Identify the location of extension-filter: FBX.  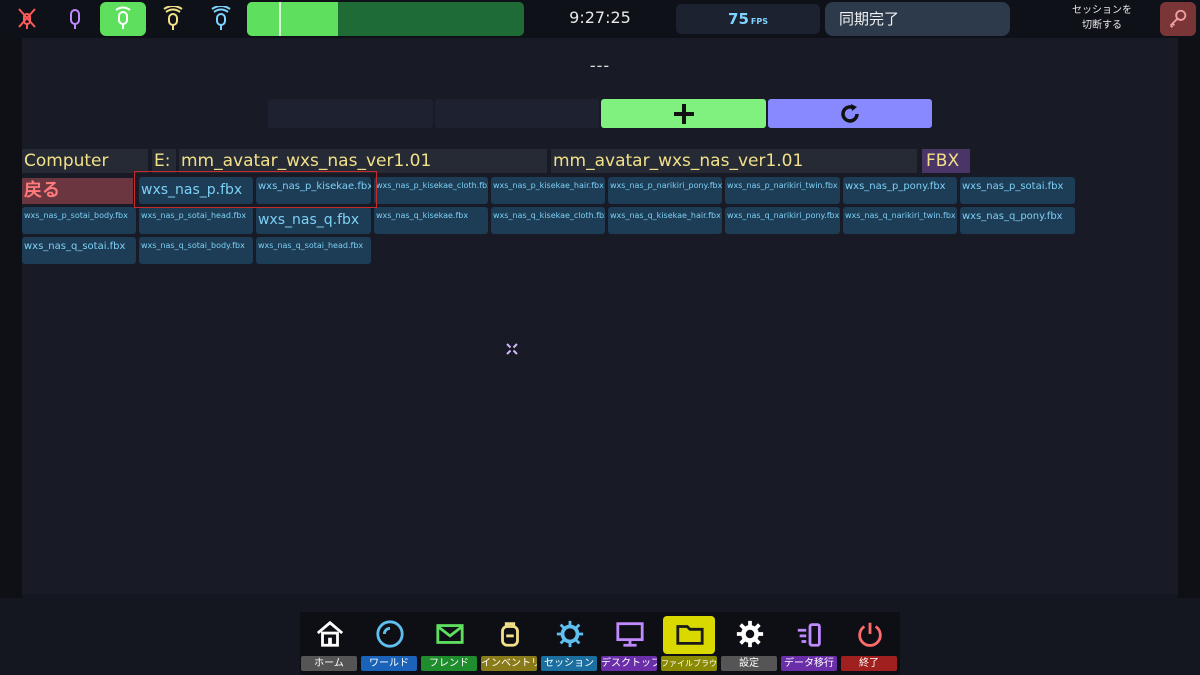
(946, 161).